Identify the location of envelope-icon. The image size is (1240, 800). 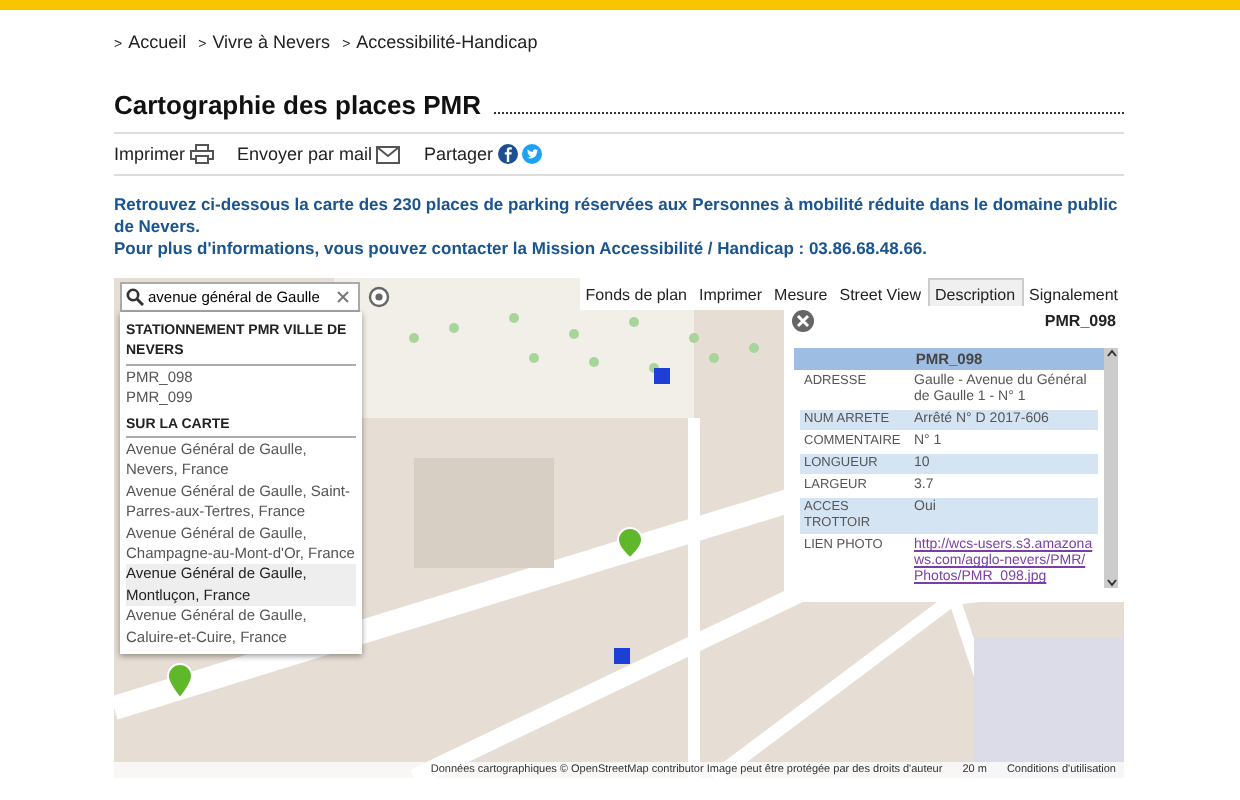
(388, 154).